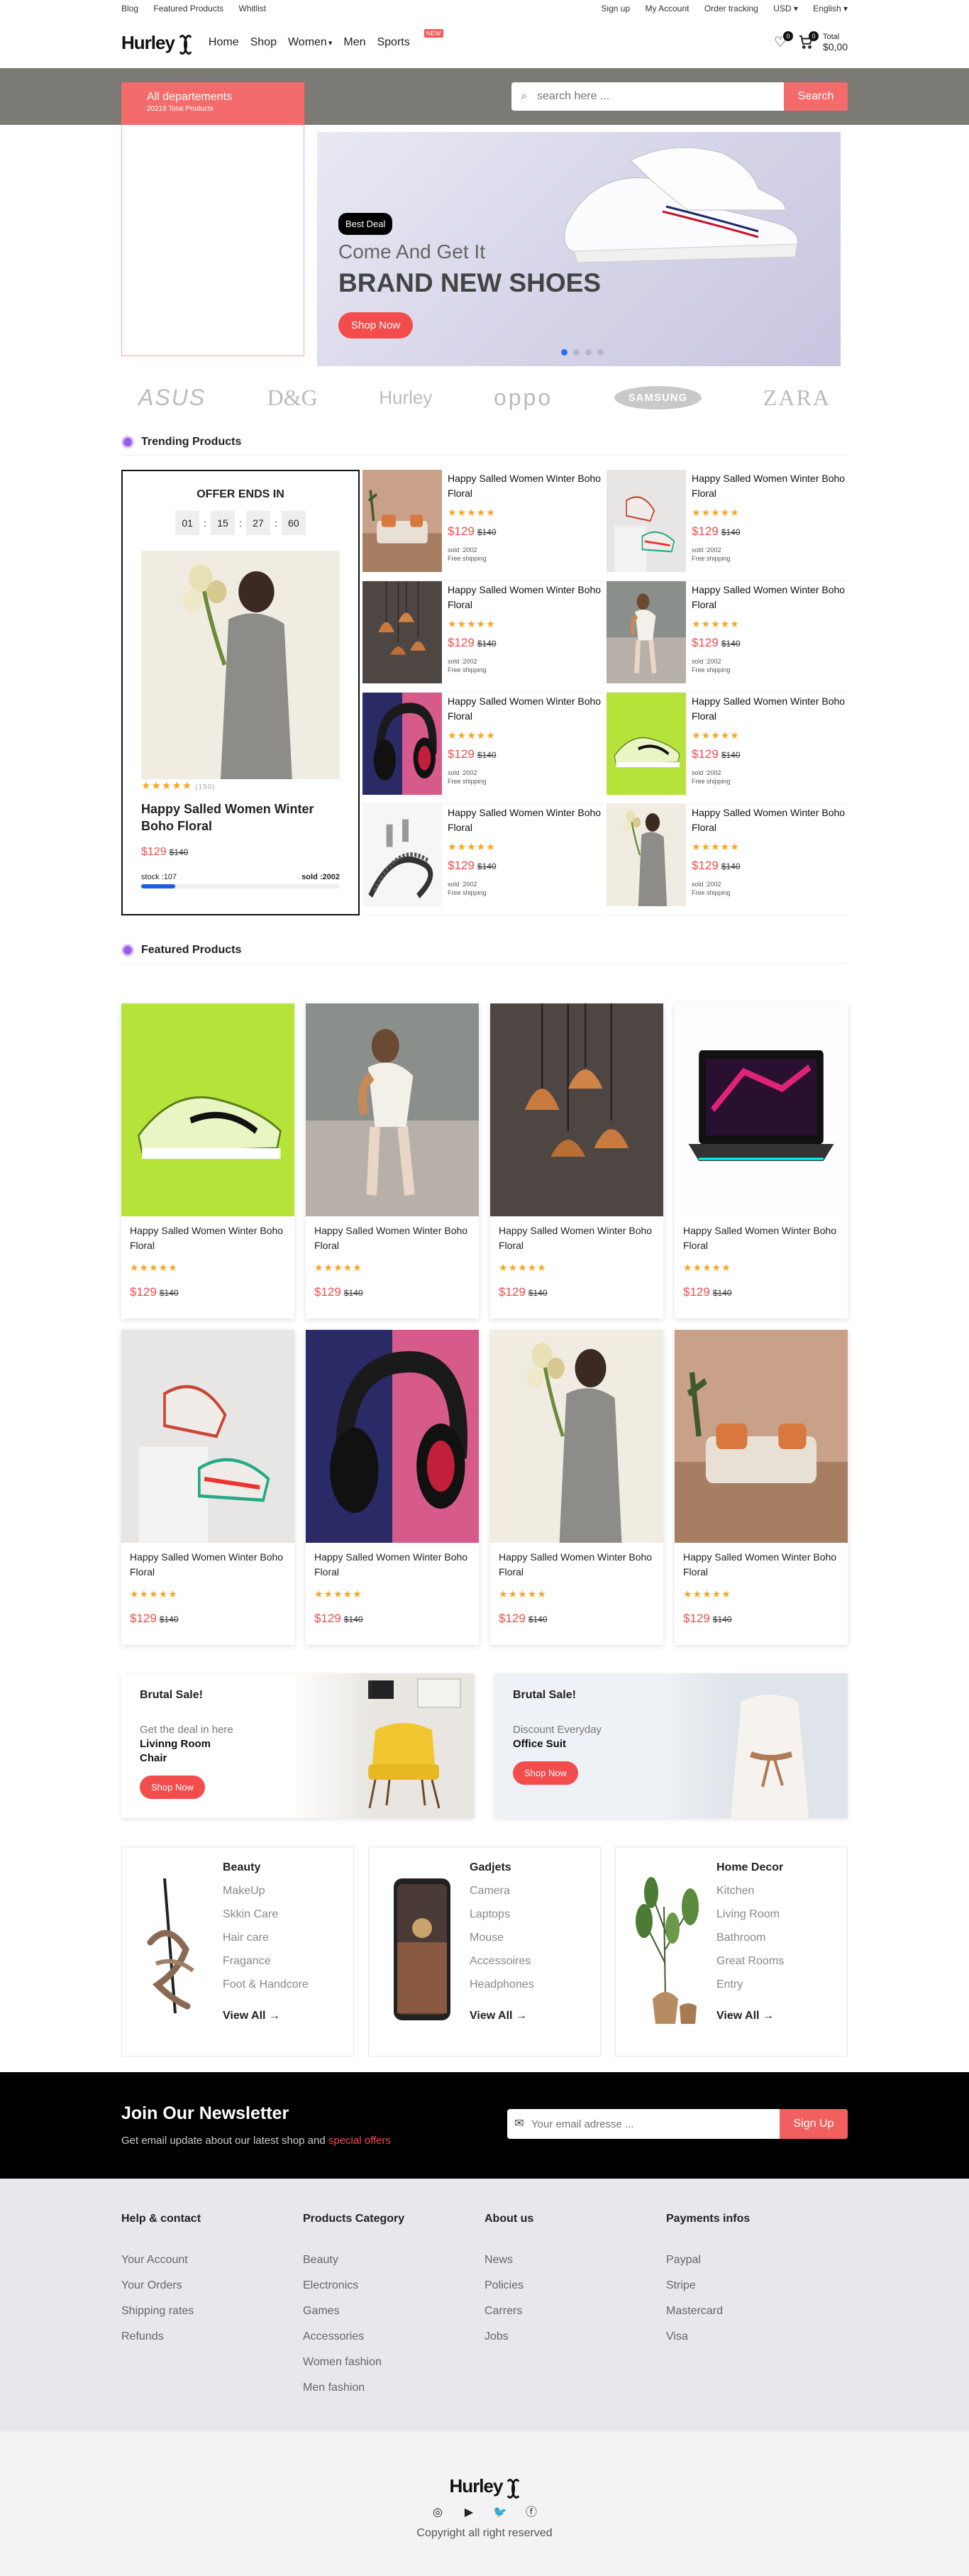 The image size is (969, 2576). Describe the element at coordinates (525, 708) in the screenshot. I see `product-name: Happy Salled Women Winter Boho Floral` at that location.